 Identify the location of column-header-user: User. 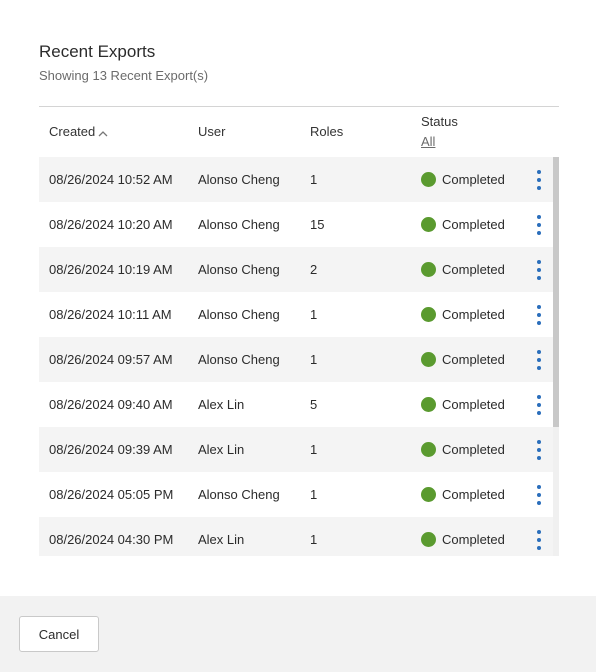
(212, 131).